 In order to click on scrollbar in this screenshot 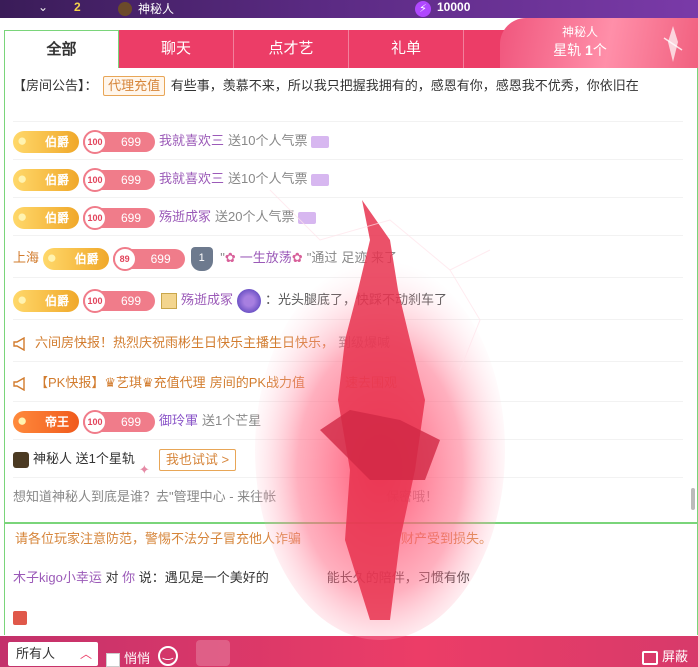, I will do `click(693, 499)`.